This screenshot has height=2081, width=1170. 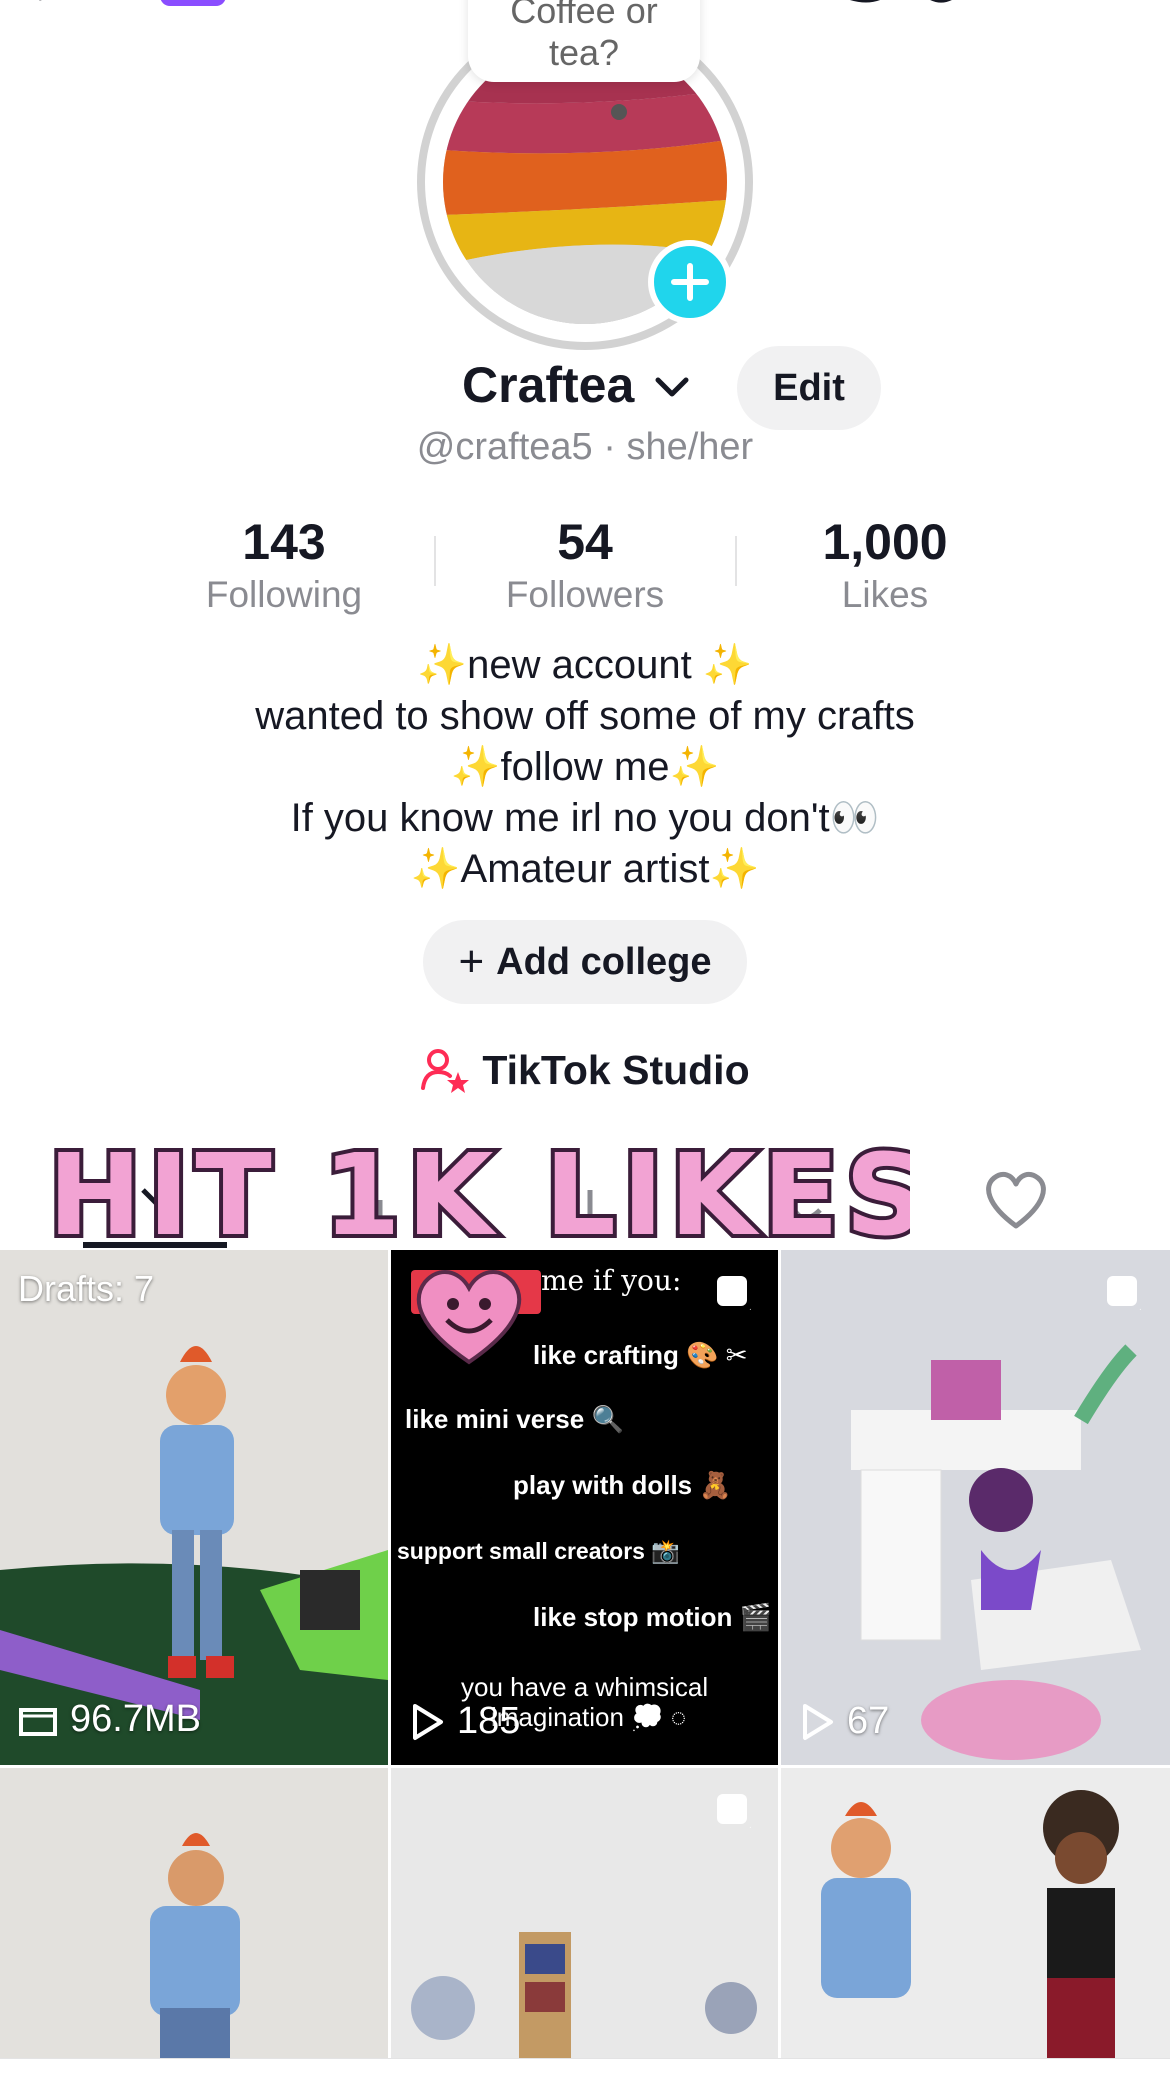 What do you see at coordinates (70, 5) in the screenshot?
I see `back-icon` at bounding box center [70, 5].